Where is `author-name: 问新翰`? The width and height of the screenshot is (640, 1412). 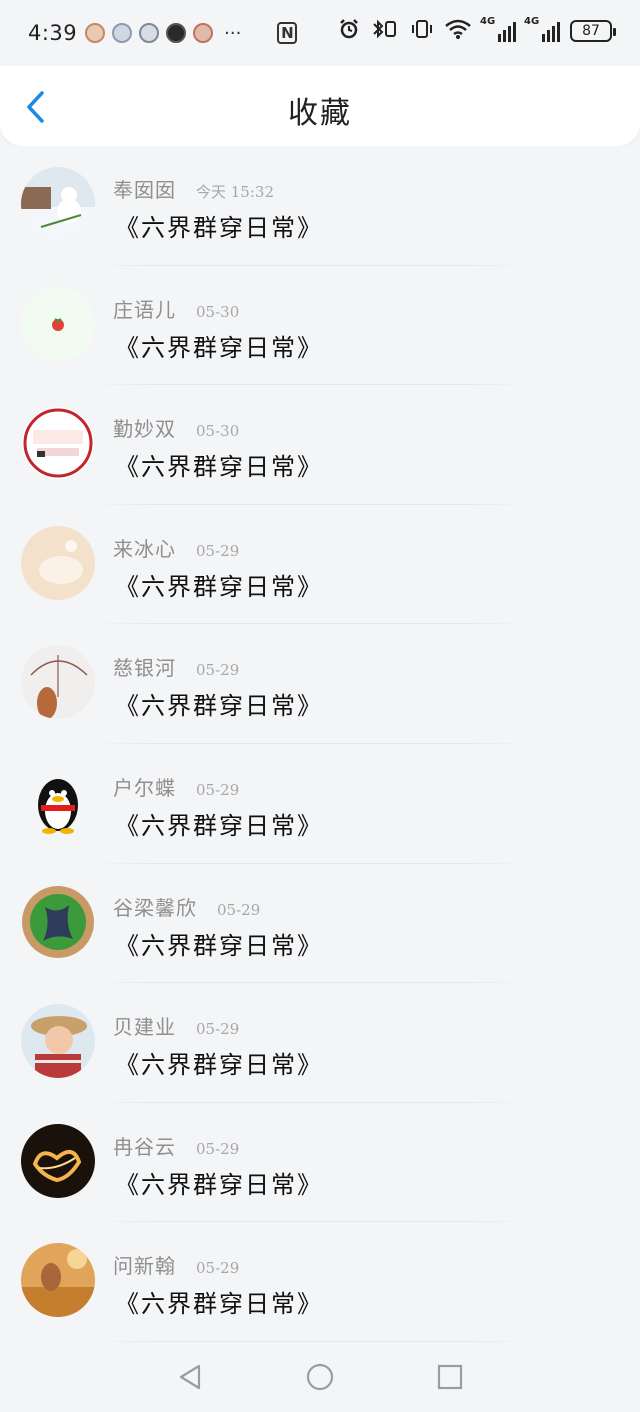
author-name: 问新翰 is located at coordinates (144, 1266).